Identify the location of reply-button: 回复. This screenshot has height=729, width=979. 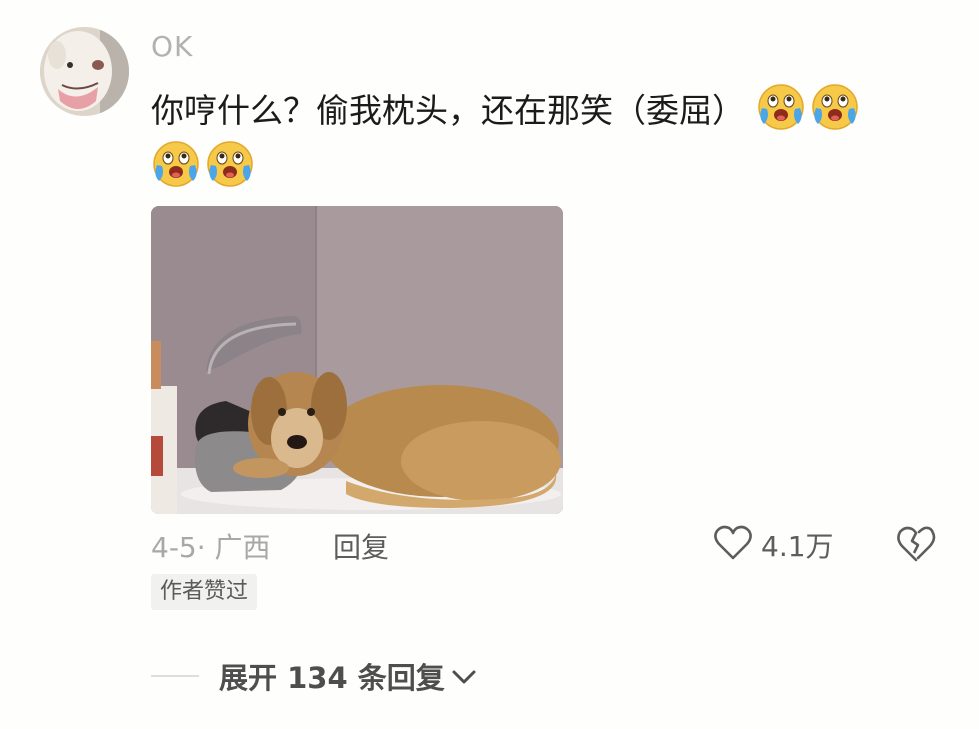
(361, 546).